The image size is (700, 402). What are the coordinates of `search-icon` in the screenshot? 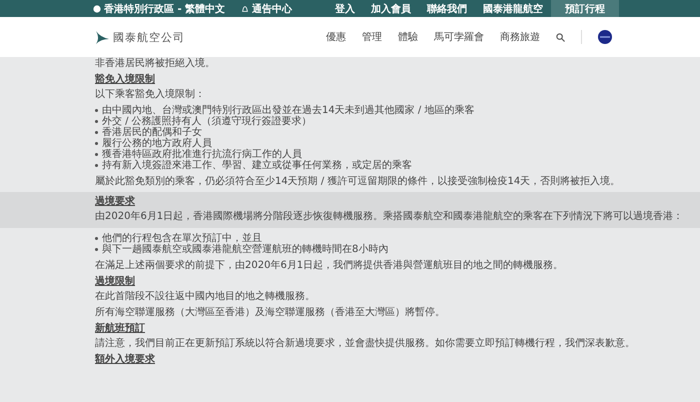 It's located at (560, 37).